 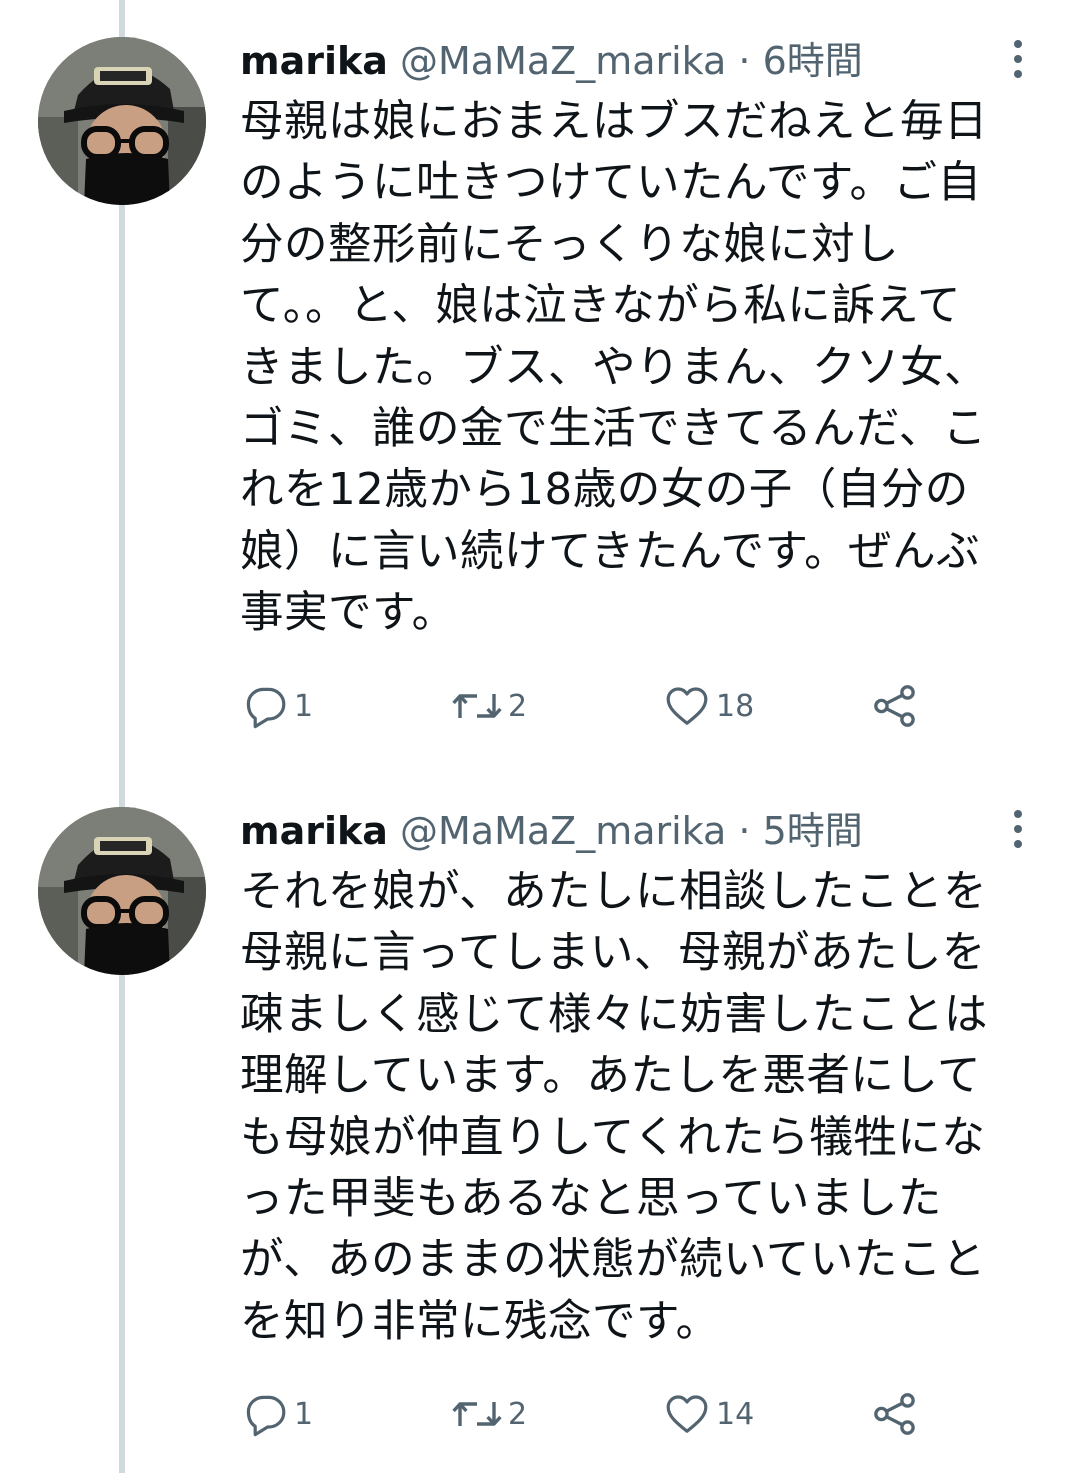 What do you see at coordinates (611, 1076) in the screenshot?
I see `tweet-text-line: 理解しています。あたしを悪者にして` at bounding box center [611, 1076].